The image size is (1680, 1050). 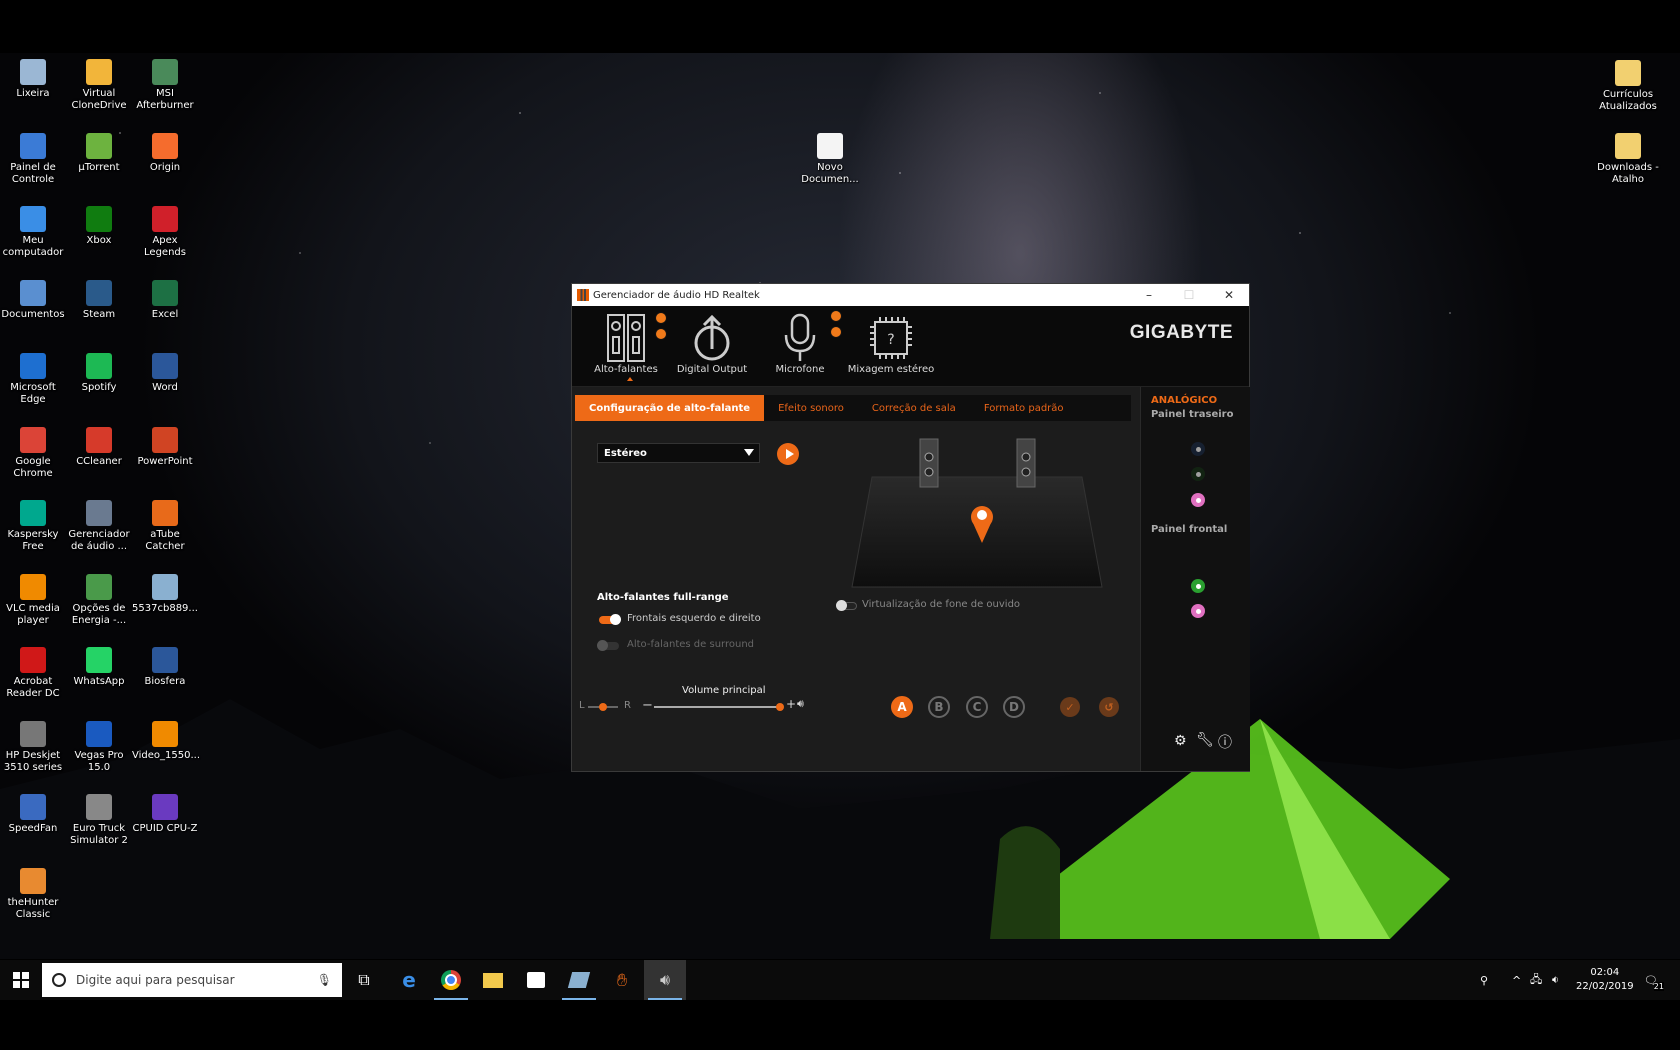 I want to click on app-taskbar-icon, so click(x=579, y=980).